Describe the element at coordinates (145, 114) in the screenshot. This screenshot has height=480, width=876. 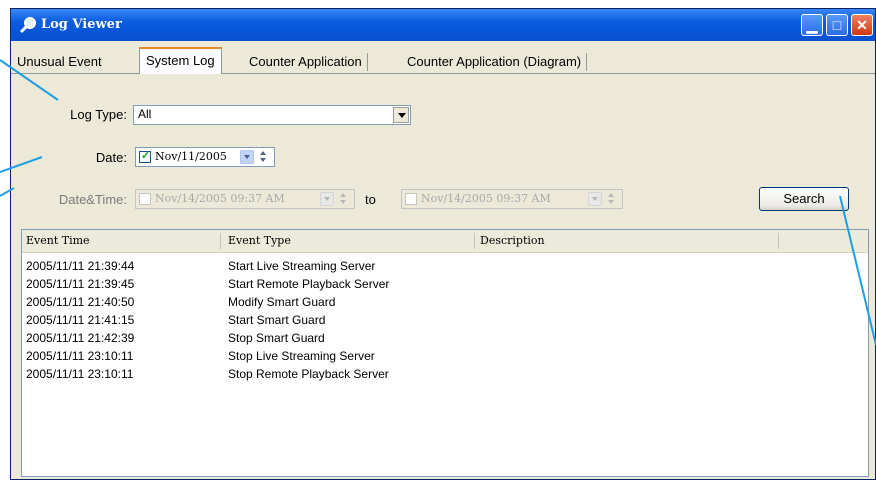
I see `log-type-value: All` at that location.